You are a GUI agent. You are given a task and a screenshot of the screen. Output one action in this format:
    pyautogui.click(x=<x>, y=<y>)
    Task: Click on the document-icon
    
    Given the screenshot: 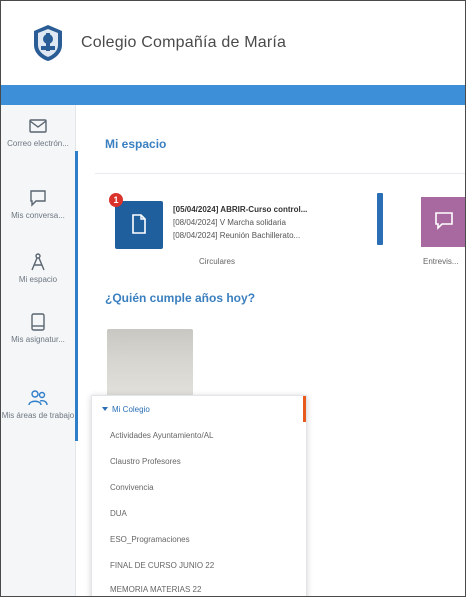 What is the action you would take?
    pyautogui.click(x=139, y=224)
    